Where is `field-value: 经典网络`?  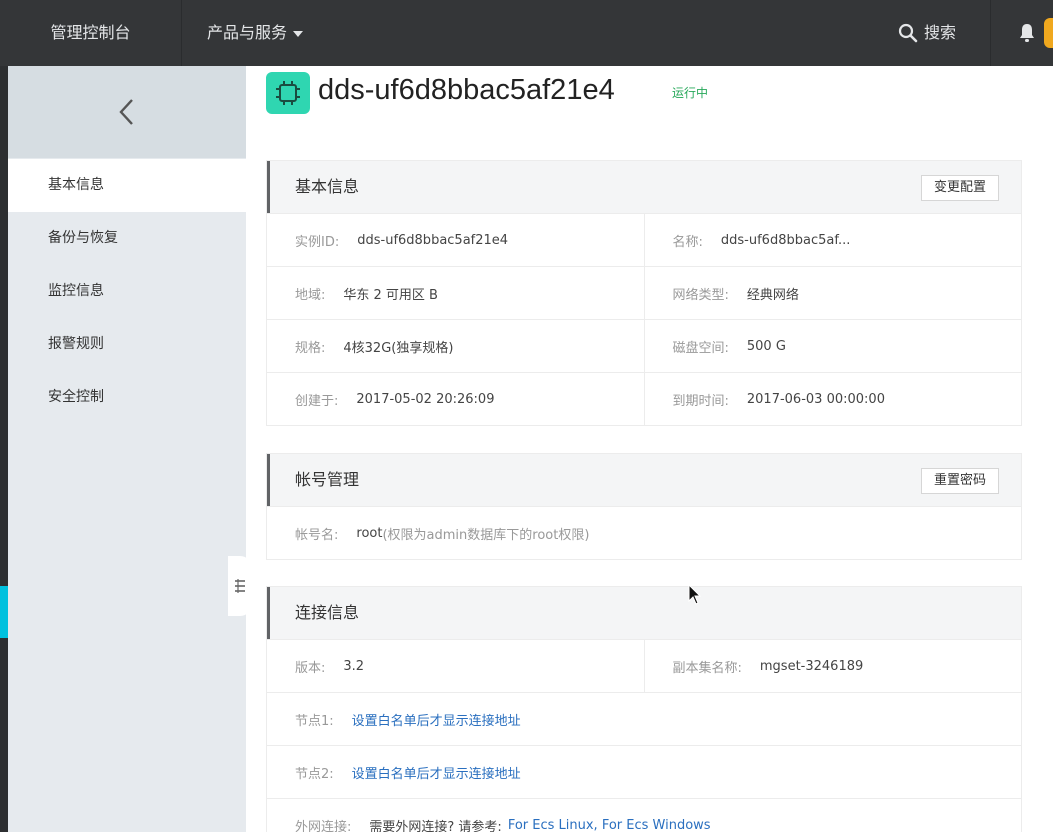
field-value: 经典网络 is located at coordinates (772, 295).